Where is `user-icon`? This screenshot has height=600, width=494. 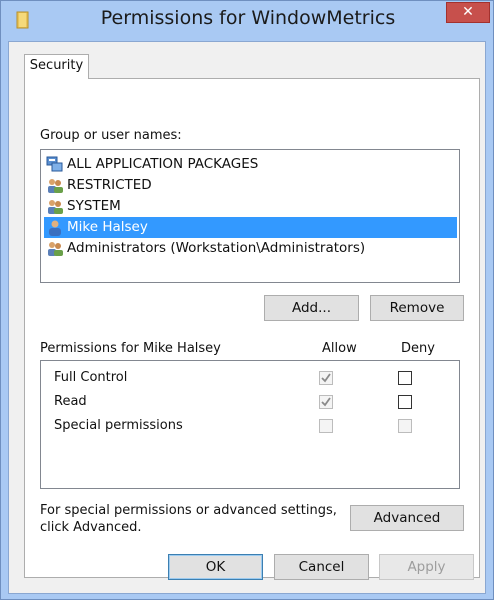
user-icon is located at coordinates (55, 228).